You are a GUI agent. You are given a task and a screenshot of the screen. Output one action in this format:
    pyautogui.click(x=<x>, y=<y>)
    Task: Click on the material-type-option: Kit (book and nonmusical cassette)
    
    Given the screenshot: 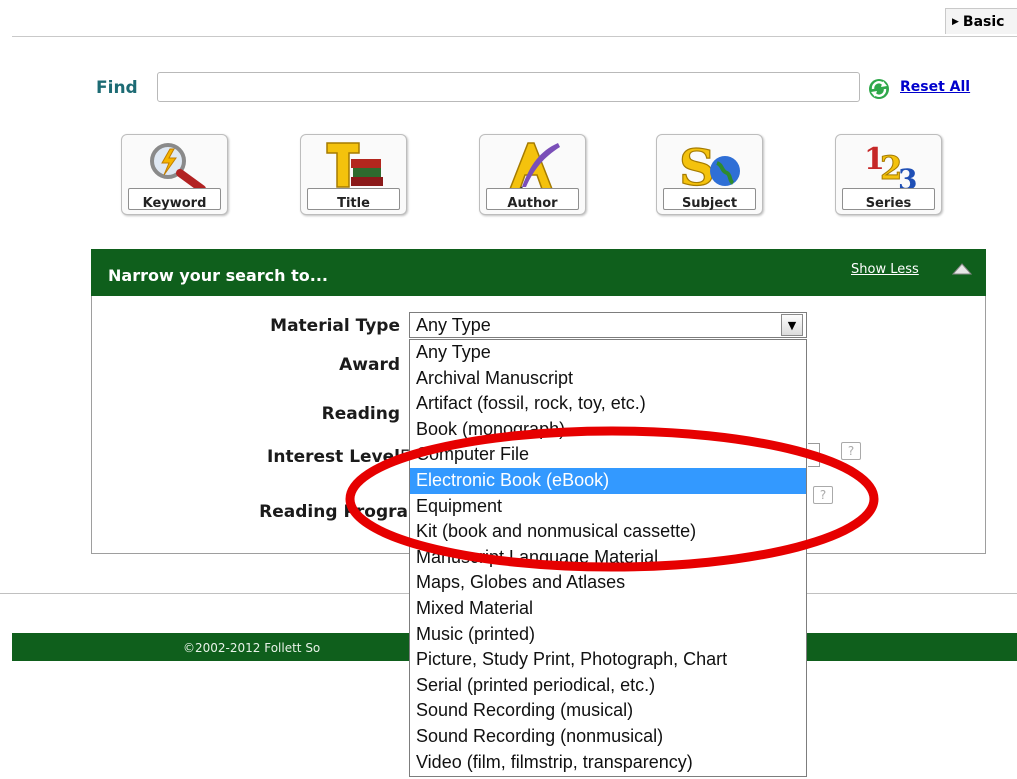 What is the action you would take?
    pyautogui.click(x=608, y=532)
    